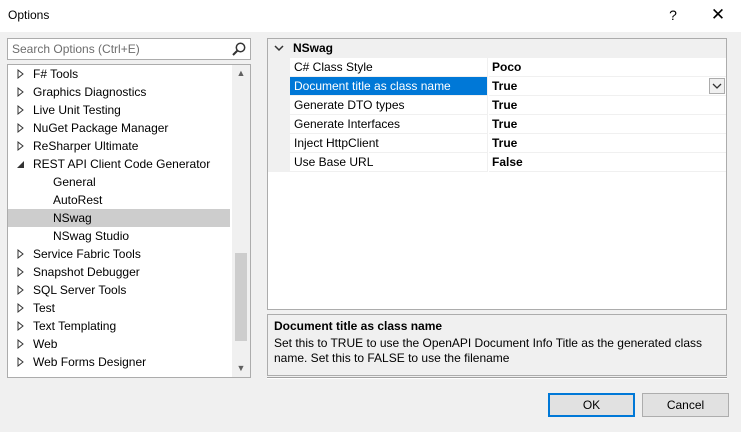 This screenshot has height=432, width=741. What do you see at coordinates (507, 67) in the screenshot?
I see `property-value-text: Poco` at bounding box center [507, 67].